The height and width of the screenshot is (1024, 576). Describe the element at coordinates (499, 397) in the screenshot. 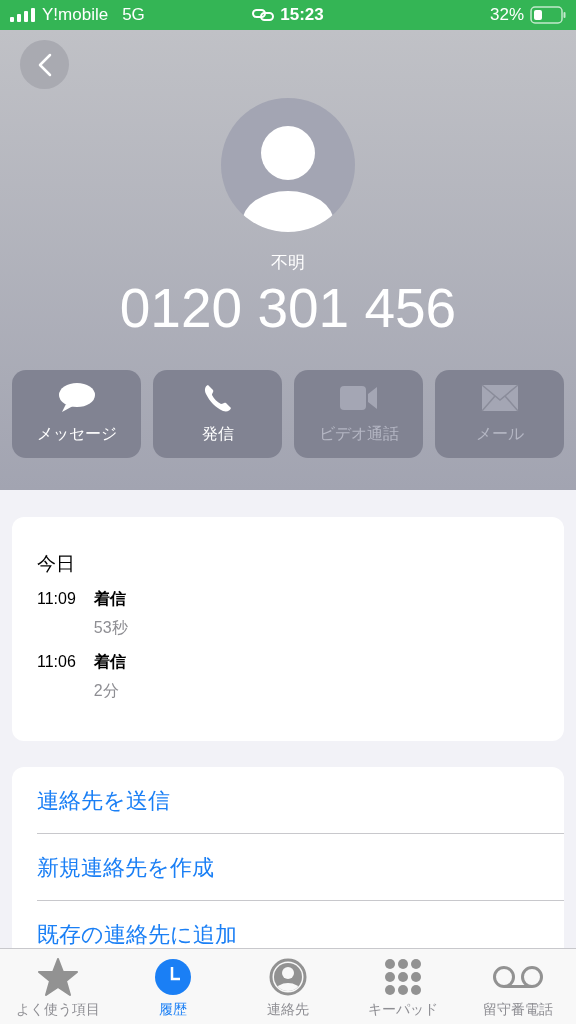

I see `envelope-icon` at that location.